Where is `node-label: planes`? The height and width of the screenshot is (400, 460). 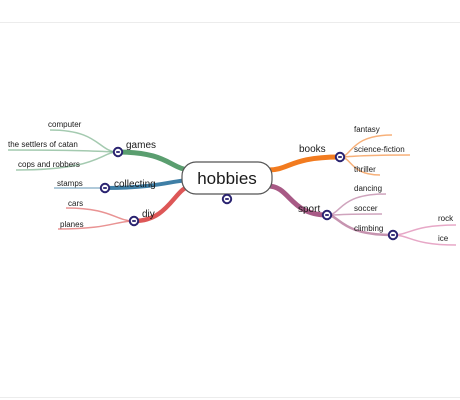
node-label: planes is located at coordinates (72, 224).